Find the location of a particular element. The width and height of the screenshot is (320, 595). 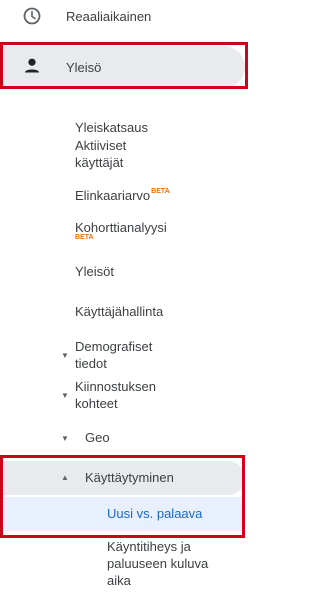

nav-item-lifetime-value: ElinkaariarvoBETA is located at coordinates (122, 197).